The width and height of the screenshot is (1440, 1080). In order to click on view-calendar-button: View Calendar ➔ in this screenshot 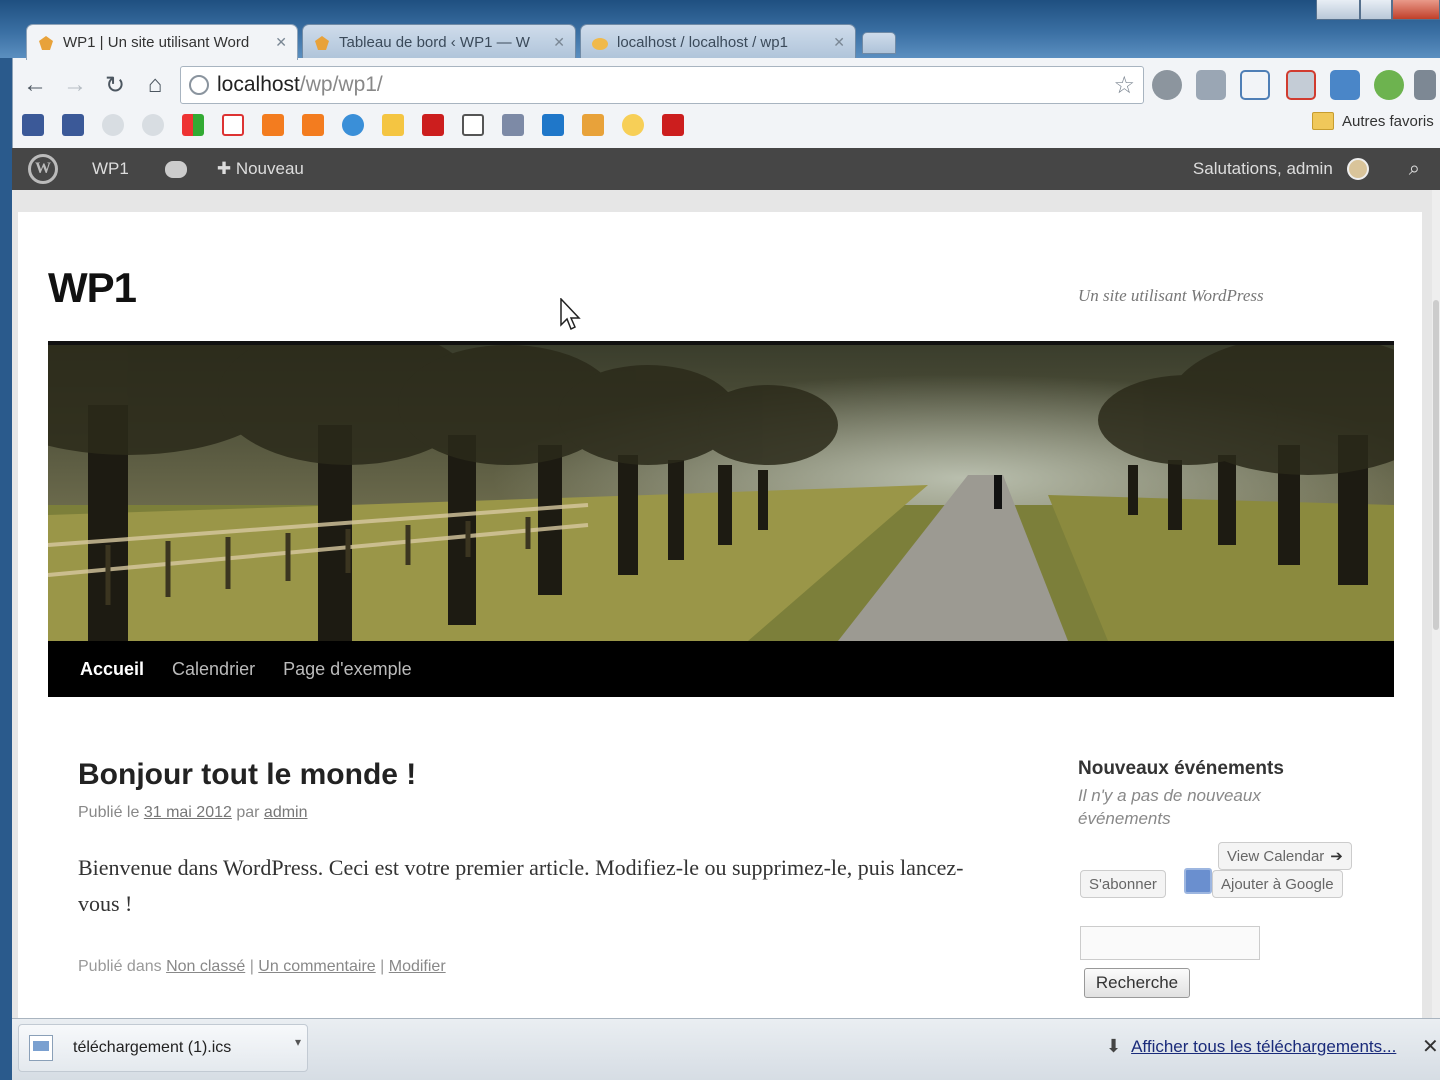, I will do `click(1285, 856)`.